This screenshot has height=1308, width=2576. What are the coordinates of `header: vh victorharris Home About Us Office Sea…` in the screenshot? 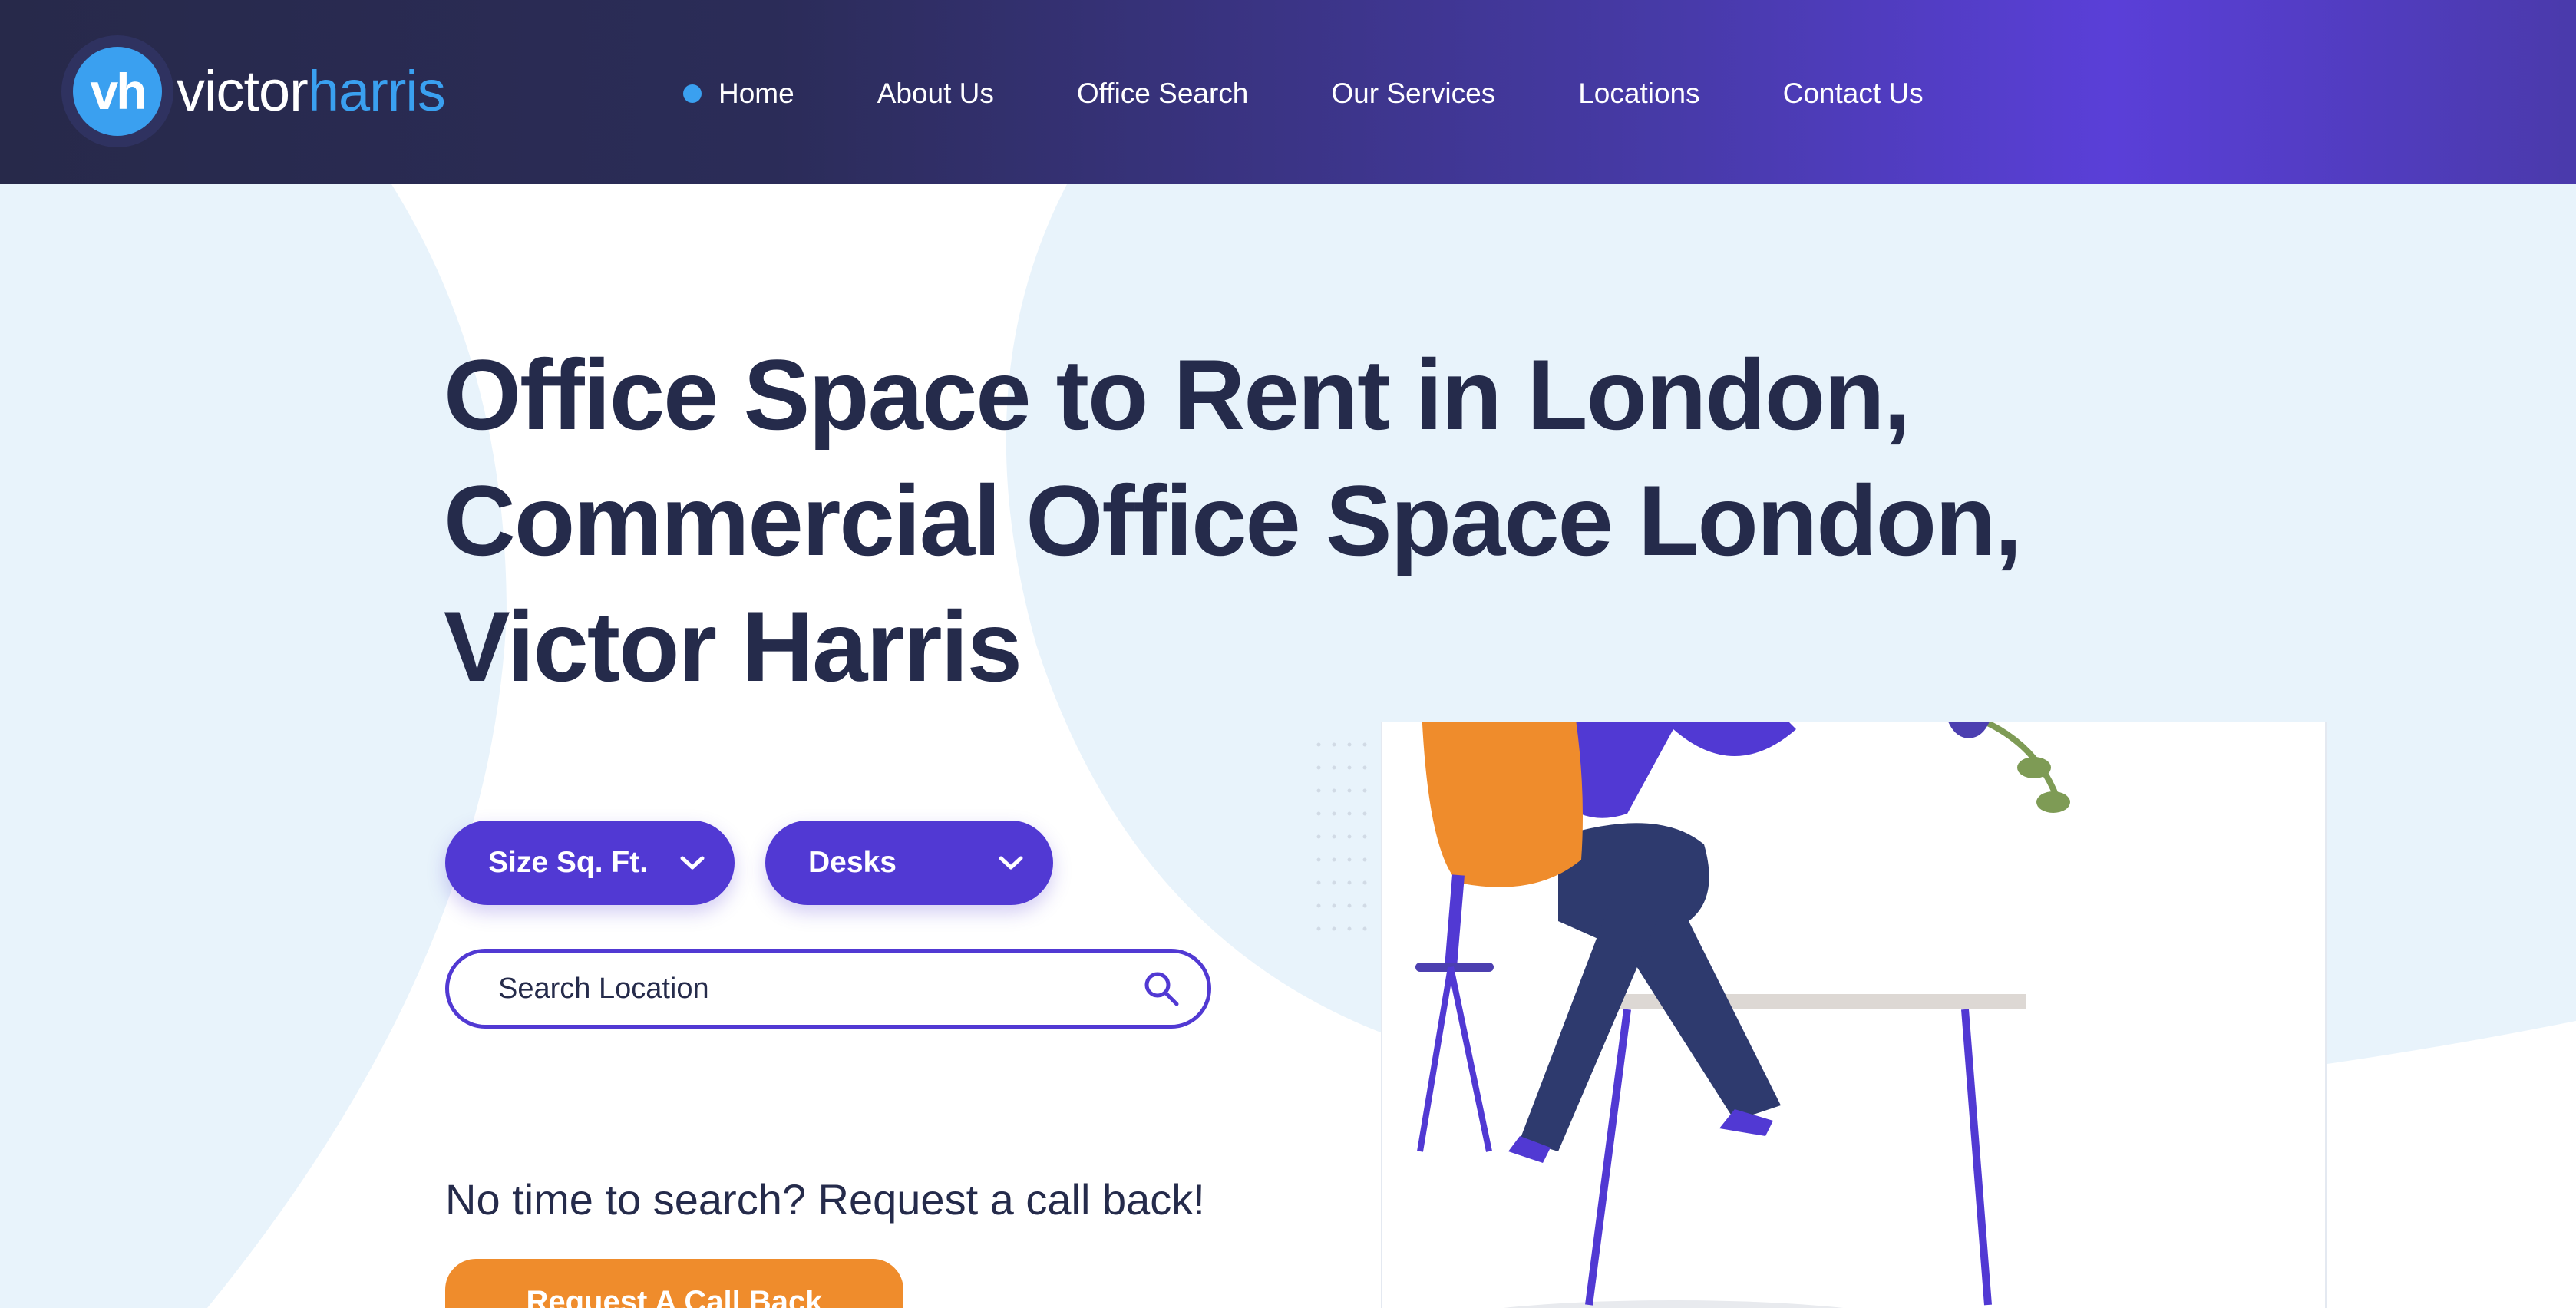 It's located at (1288, 92).